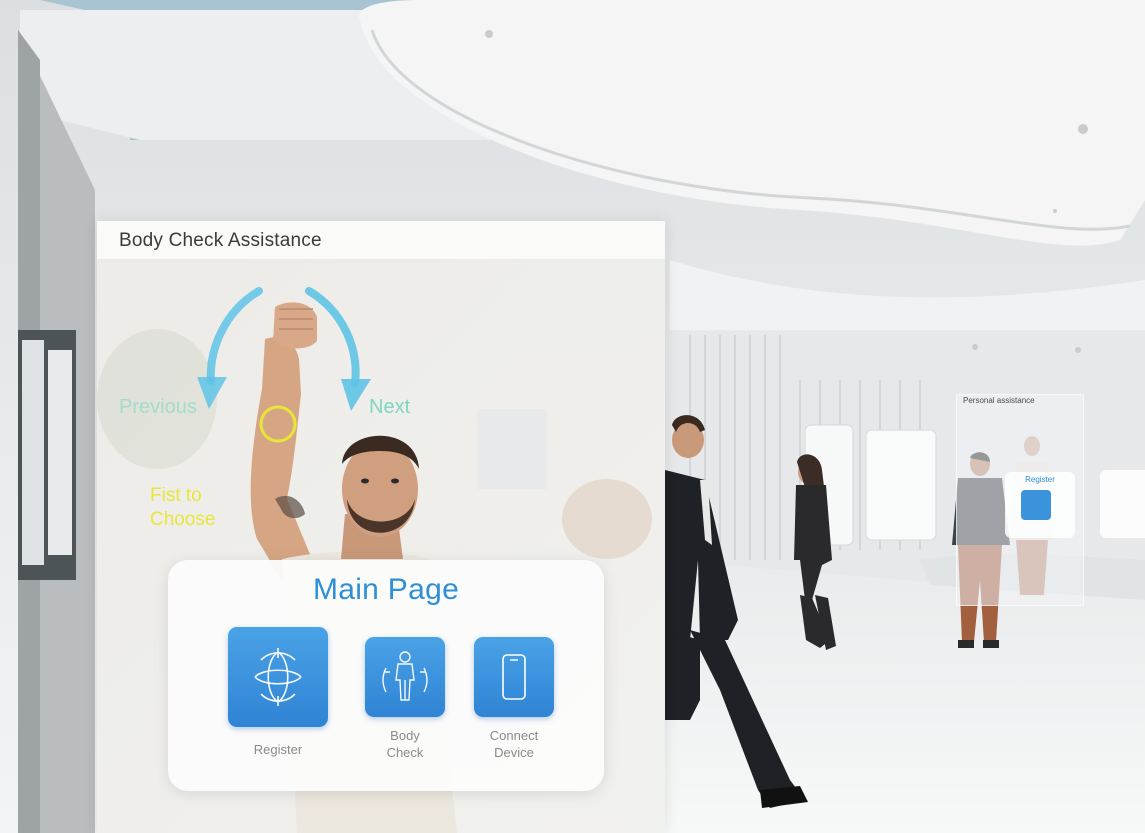 This screenshot has height=833, width=1145. I want to click on connect-device-tile, so click(514, 677).